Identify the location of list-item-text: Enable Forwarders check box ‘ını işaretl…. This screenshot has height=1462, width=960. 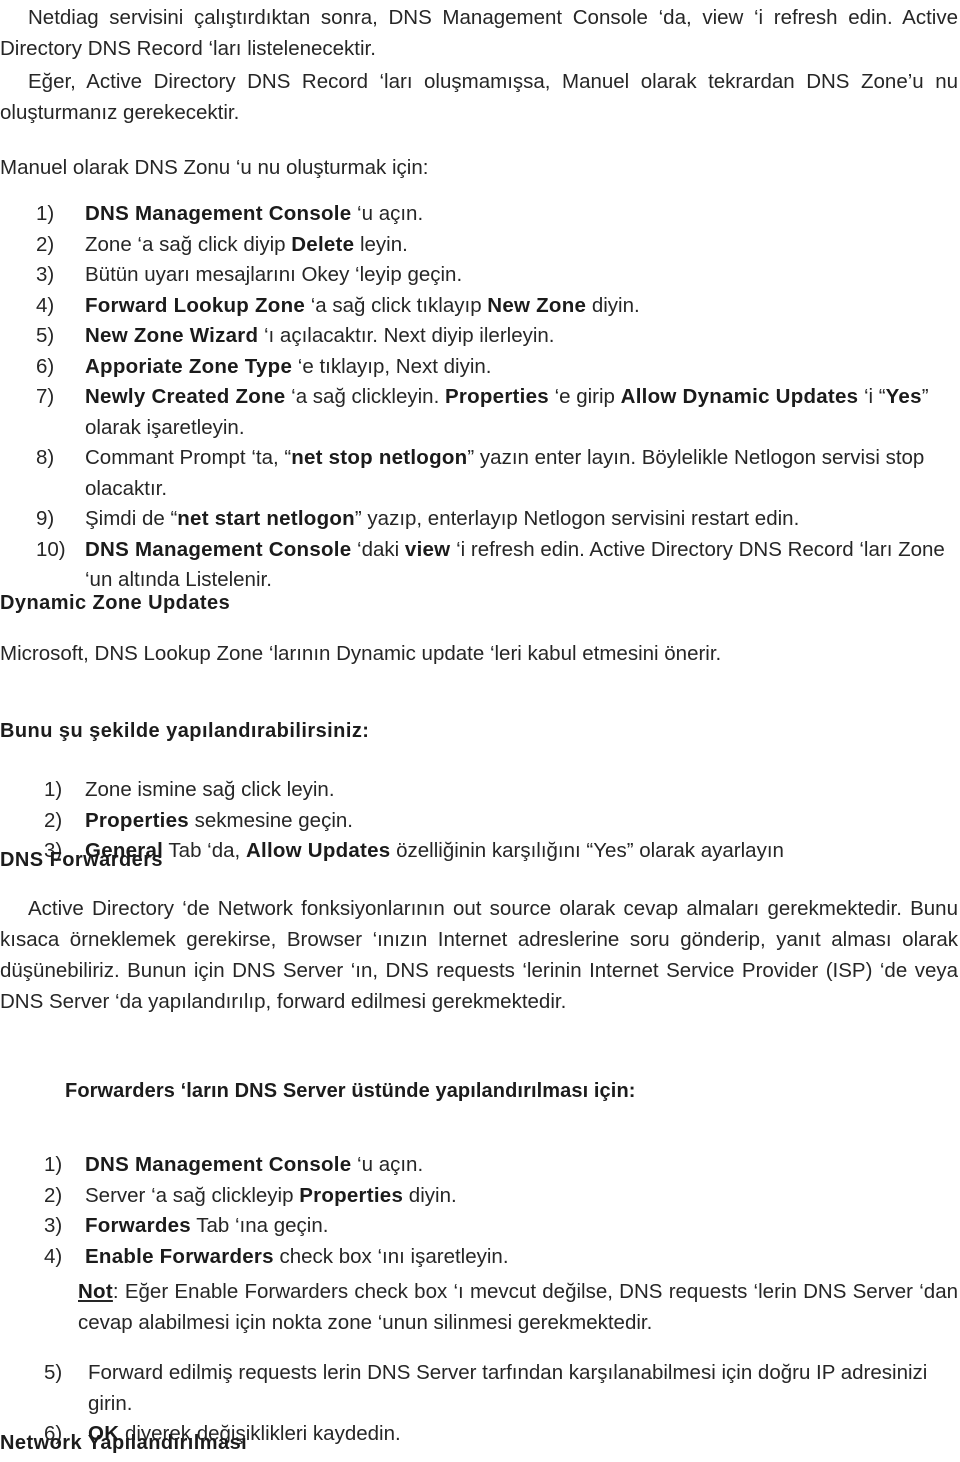
(297, 1256).